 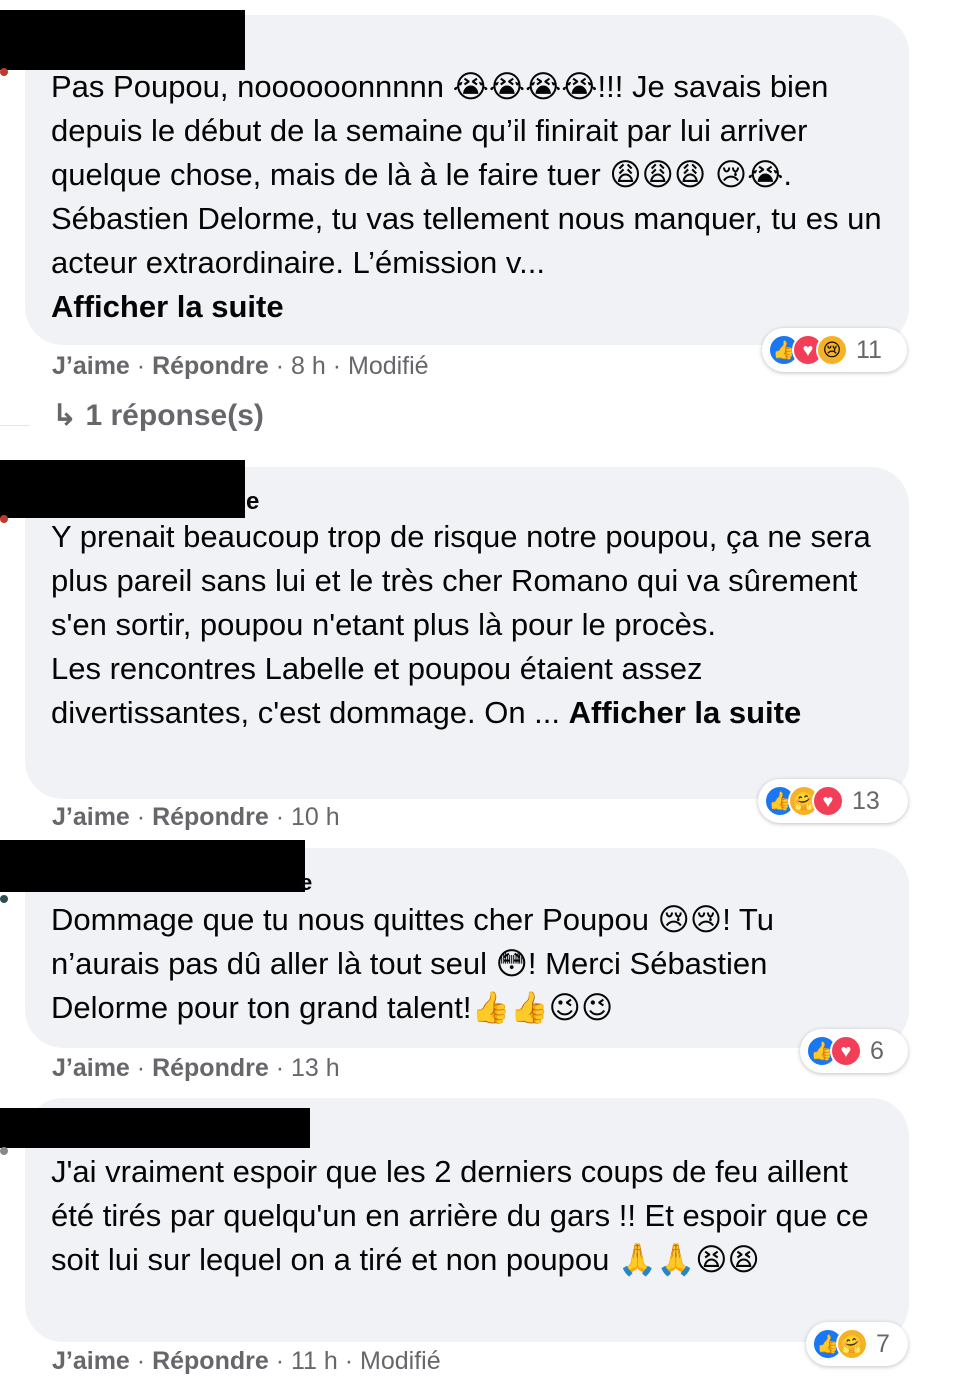 I want to click on reaction-count: 13, so click(x=866, y=800).